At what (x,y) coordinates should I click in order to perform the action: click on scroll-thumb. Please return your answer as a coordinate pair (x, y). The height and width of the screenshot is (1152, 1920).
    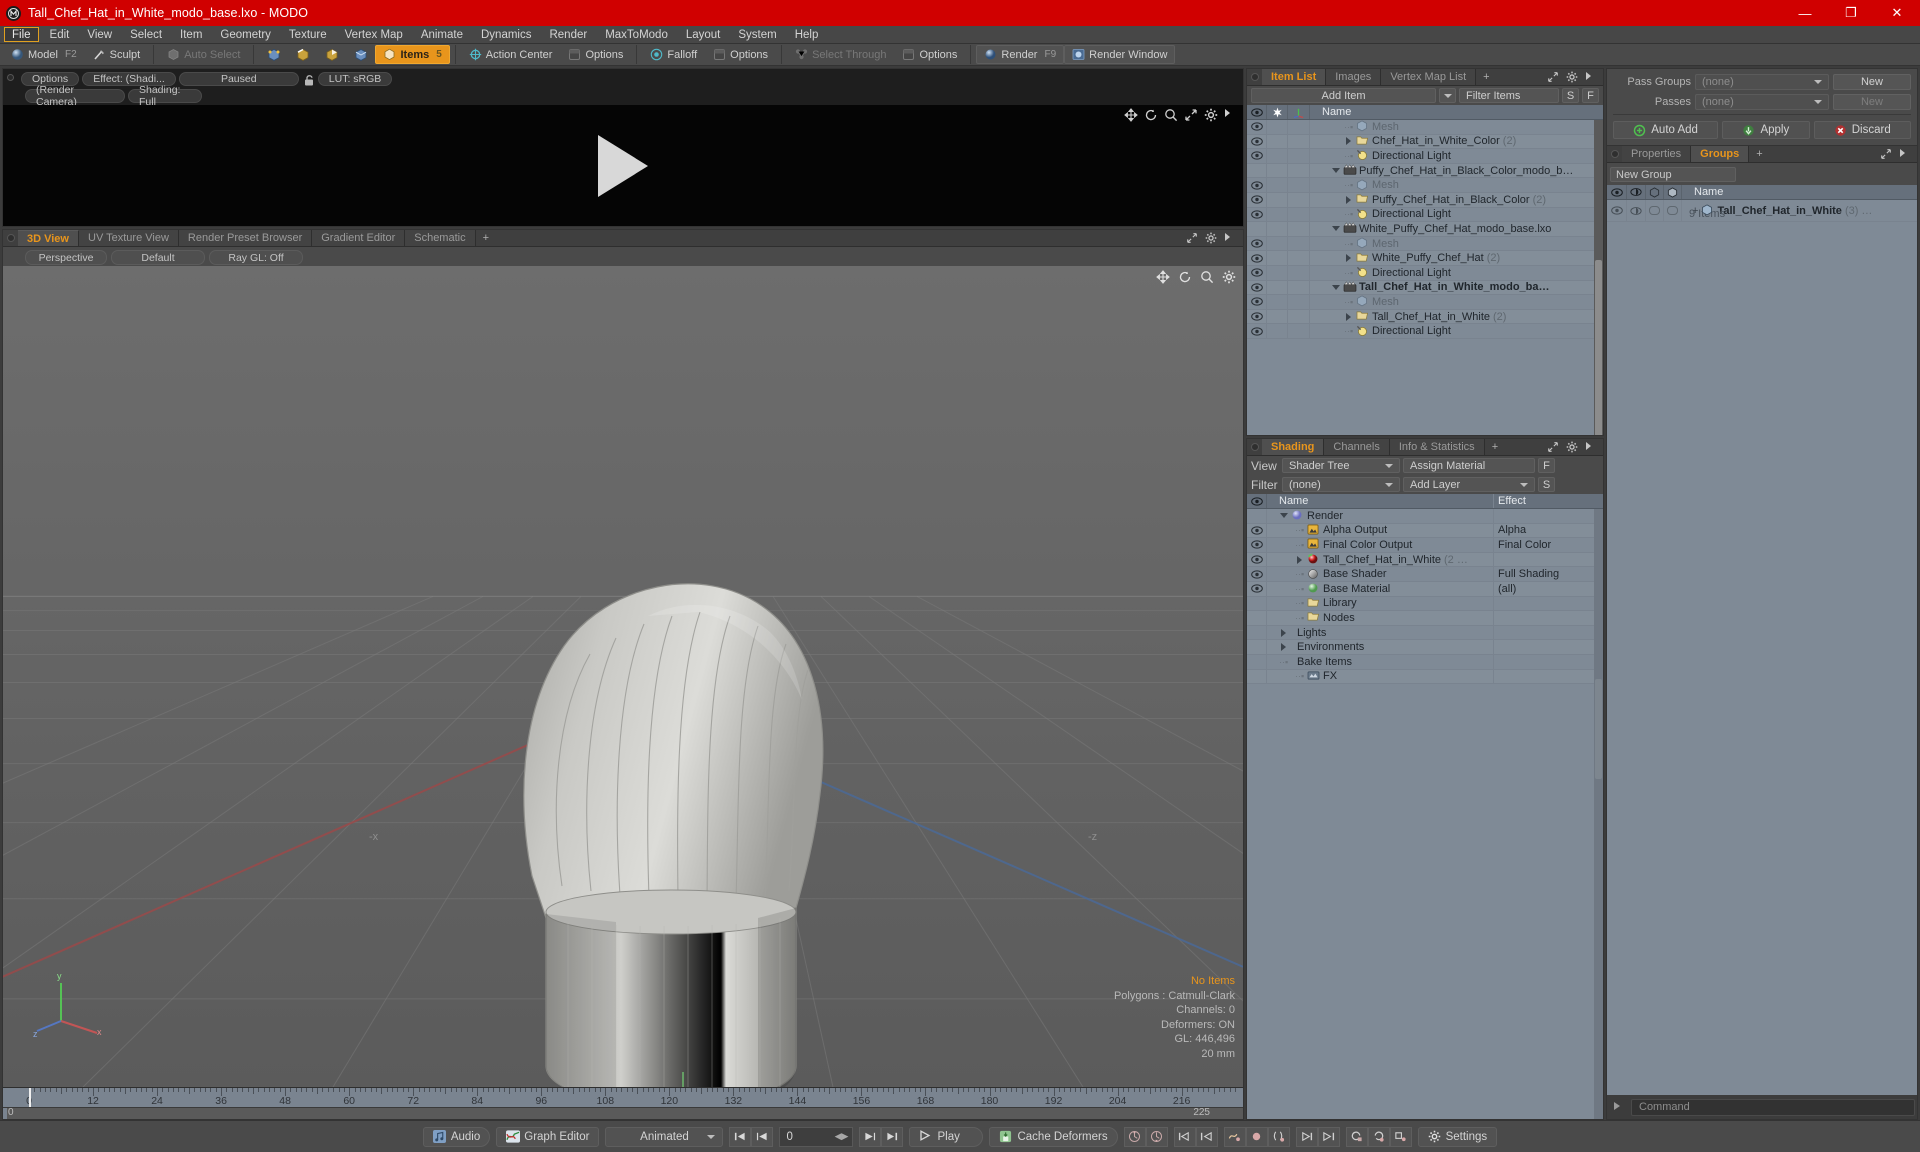
    Looking at the image, I should click on (1598, 347).